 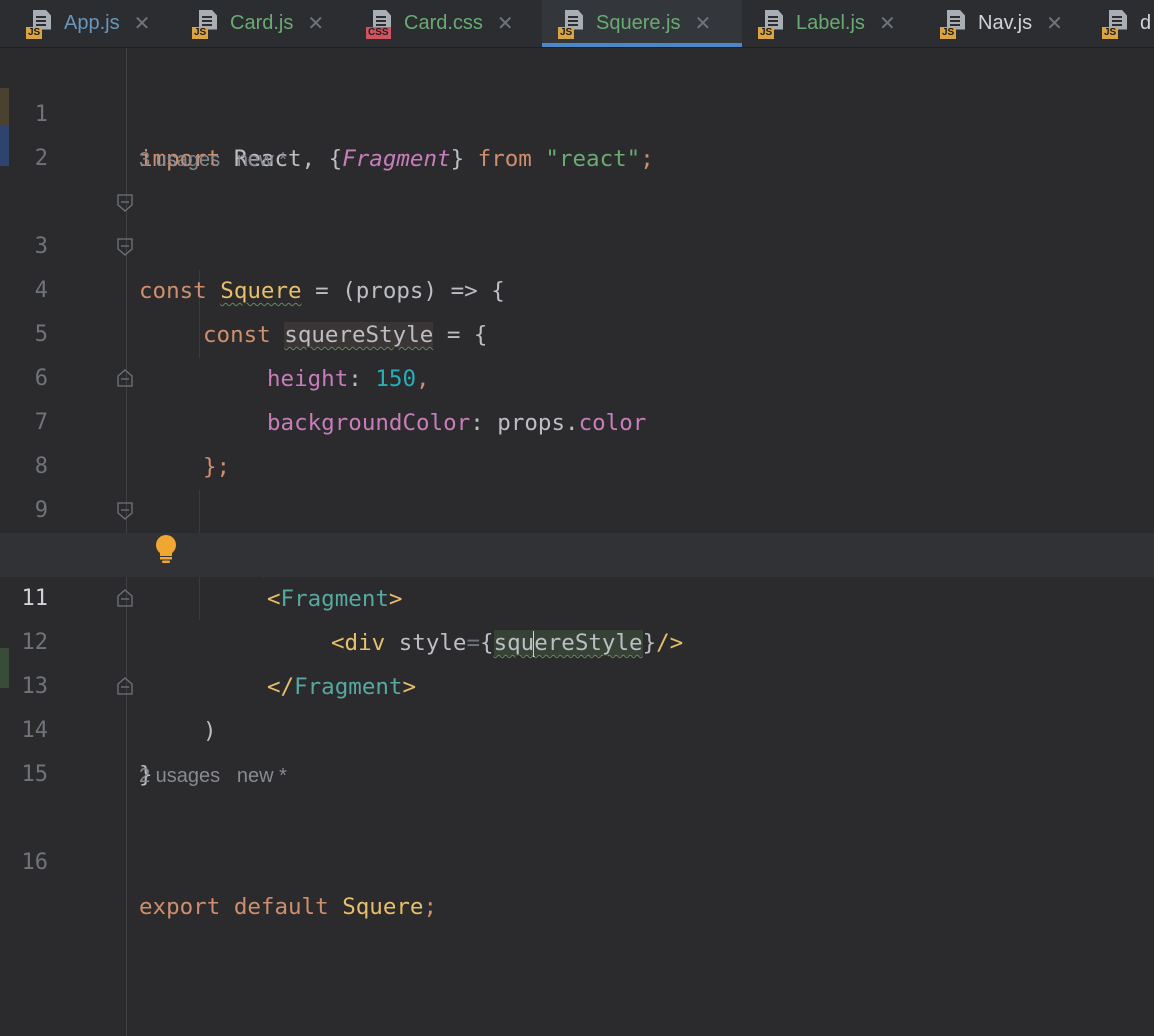 I want to click on tab-label: Card.js, so click(x=262, y=23).